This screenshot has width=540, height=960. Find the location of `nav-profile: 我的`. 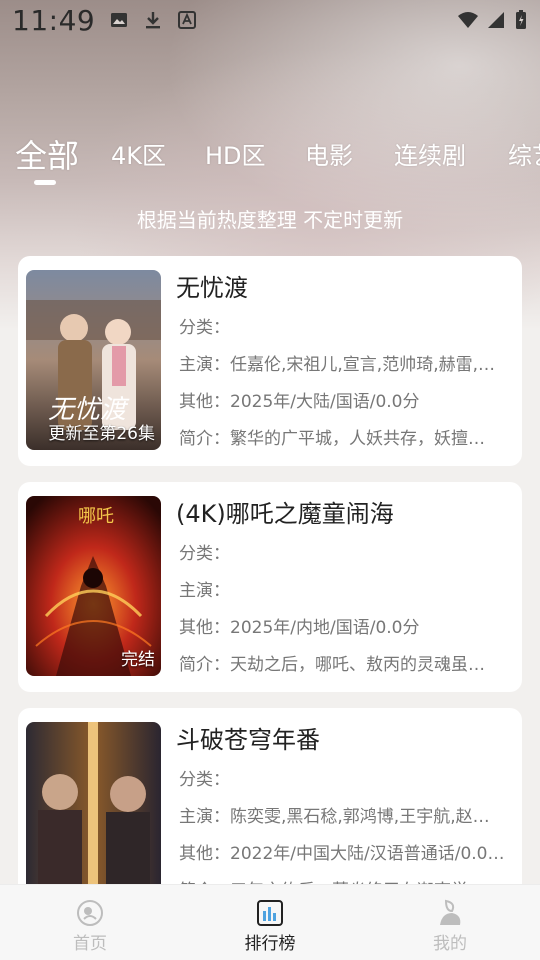

nav-profile: 我的 is located at coordinates (450, 922).